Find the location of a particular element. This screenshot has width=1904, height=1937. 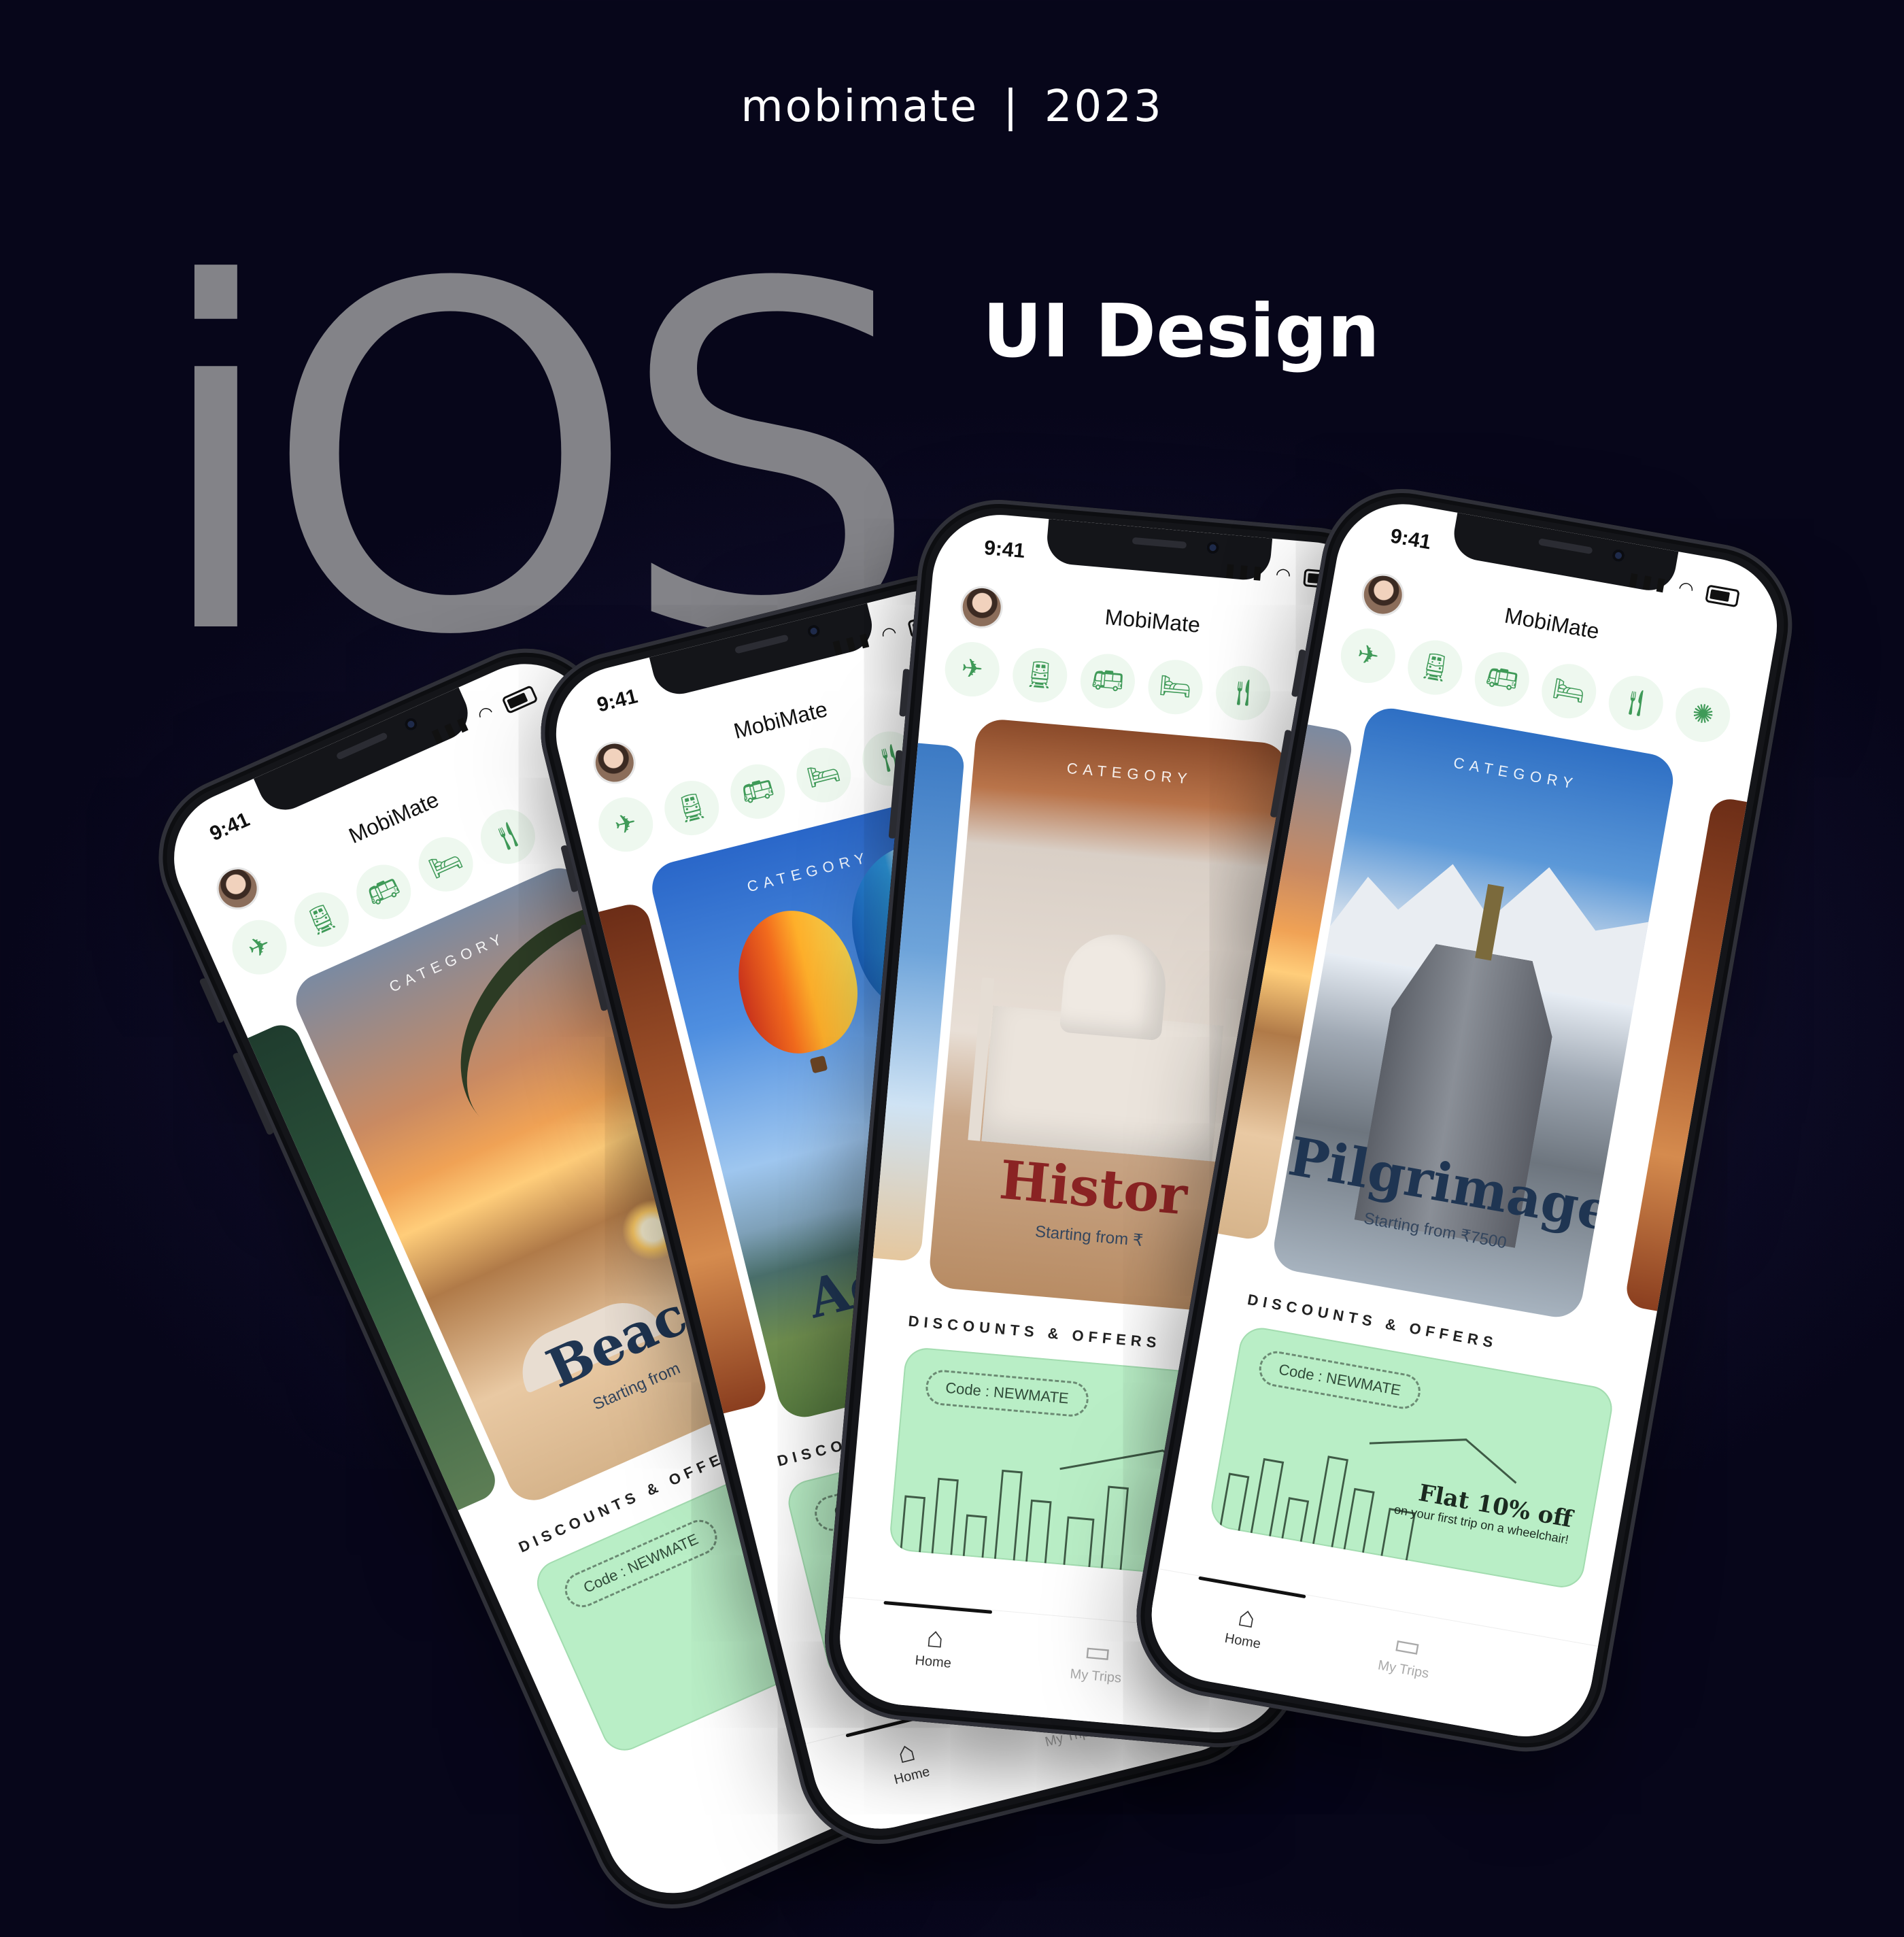

coupon-code: Code : NEWMATE is located at coordinates (1007, 1393).